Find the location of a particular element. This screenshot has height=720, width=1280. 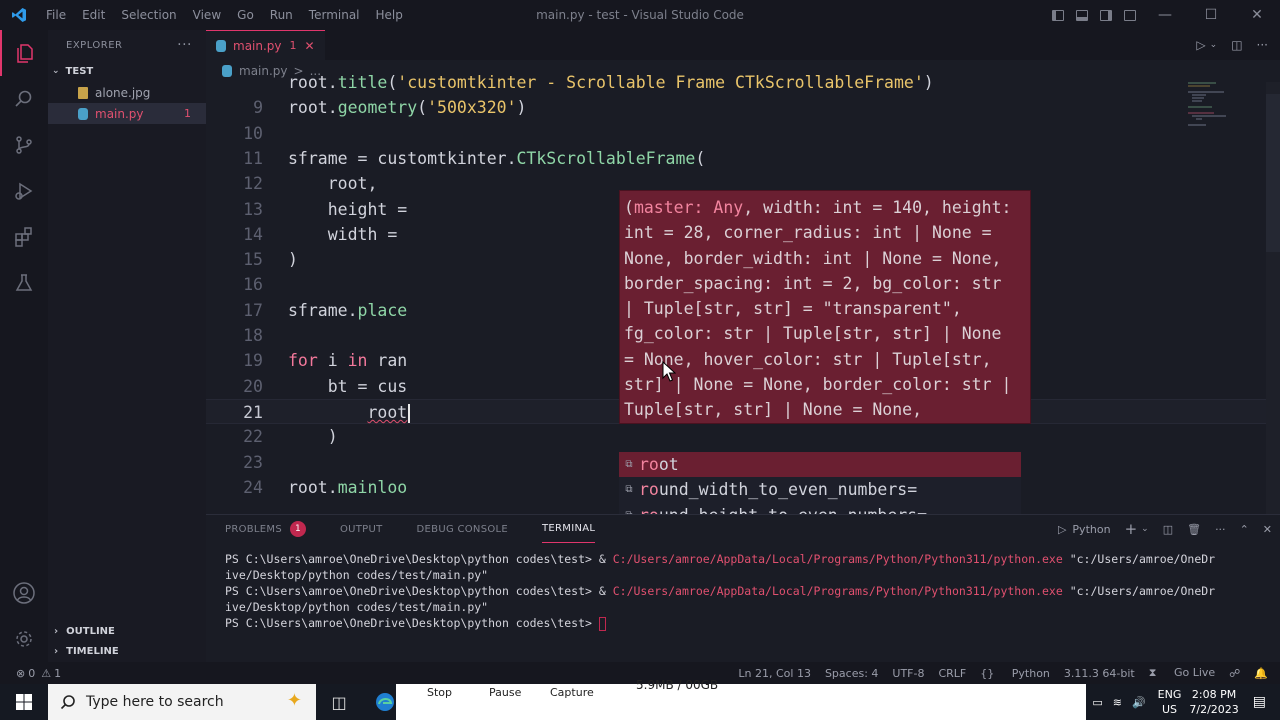

python-interpreter: 3.11.3 64-bit is located at coordinates (1099, 673).